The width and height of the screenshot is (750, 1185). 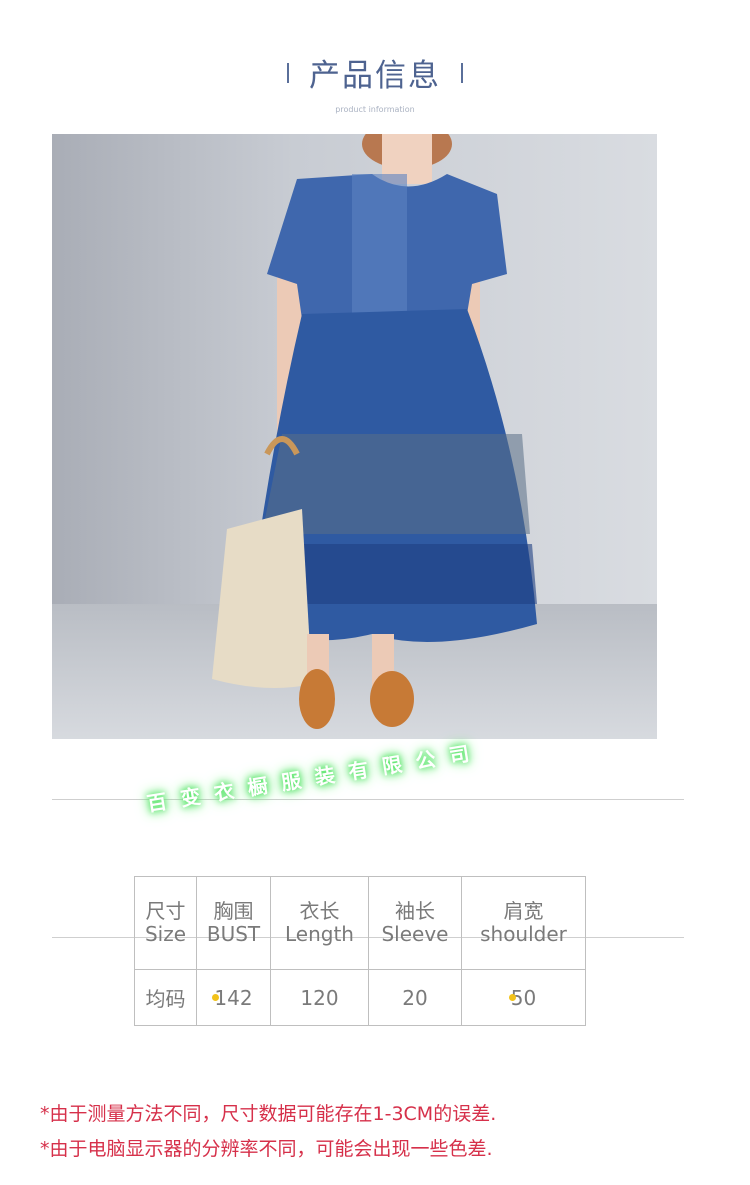 I want to click on right-shoe, so click(x=392, y=699).